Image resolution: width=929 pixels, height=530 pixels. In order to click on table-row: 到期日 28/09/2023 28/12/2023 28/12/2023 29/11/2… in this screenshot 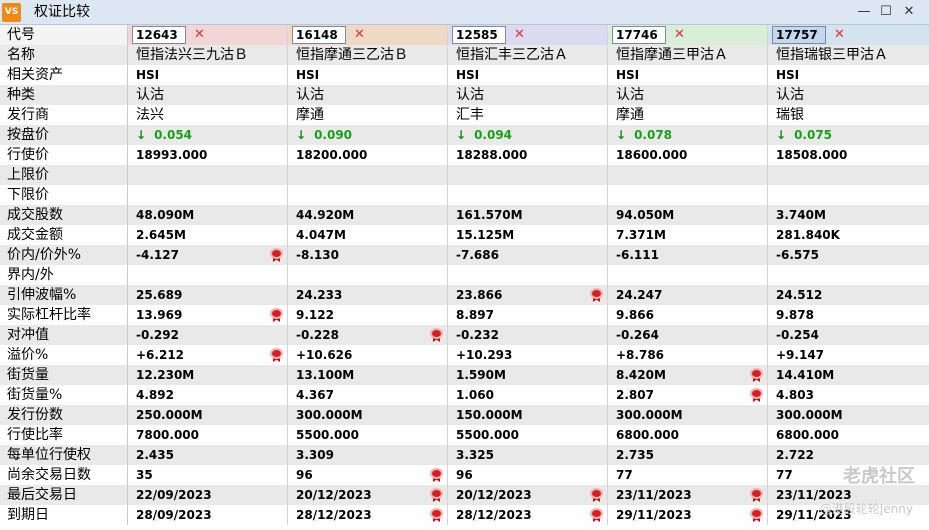, I will do `click(464, 515)`.